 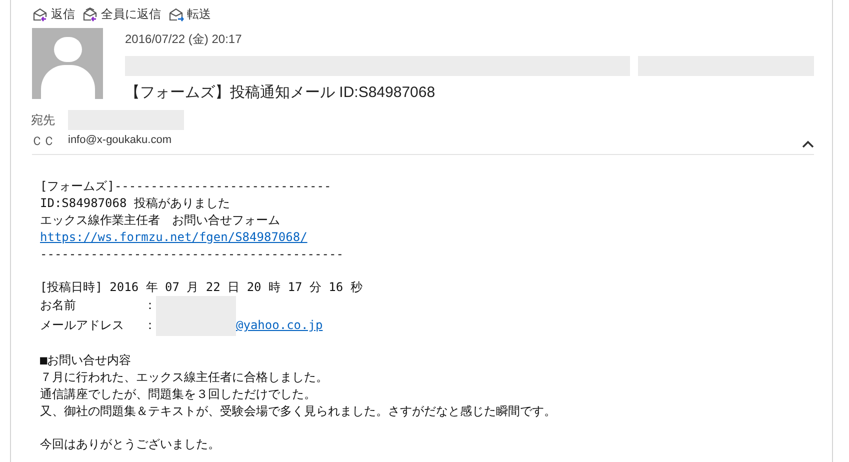 I want to click on toolbar-button: 返信, so click(x=54, y=14).